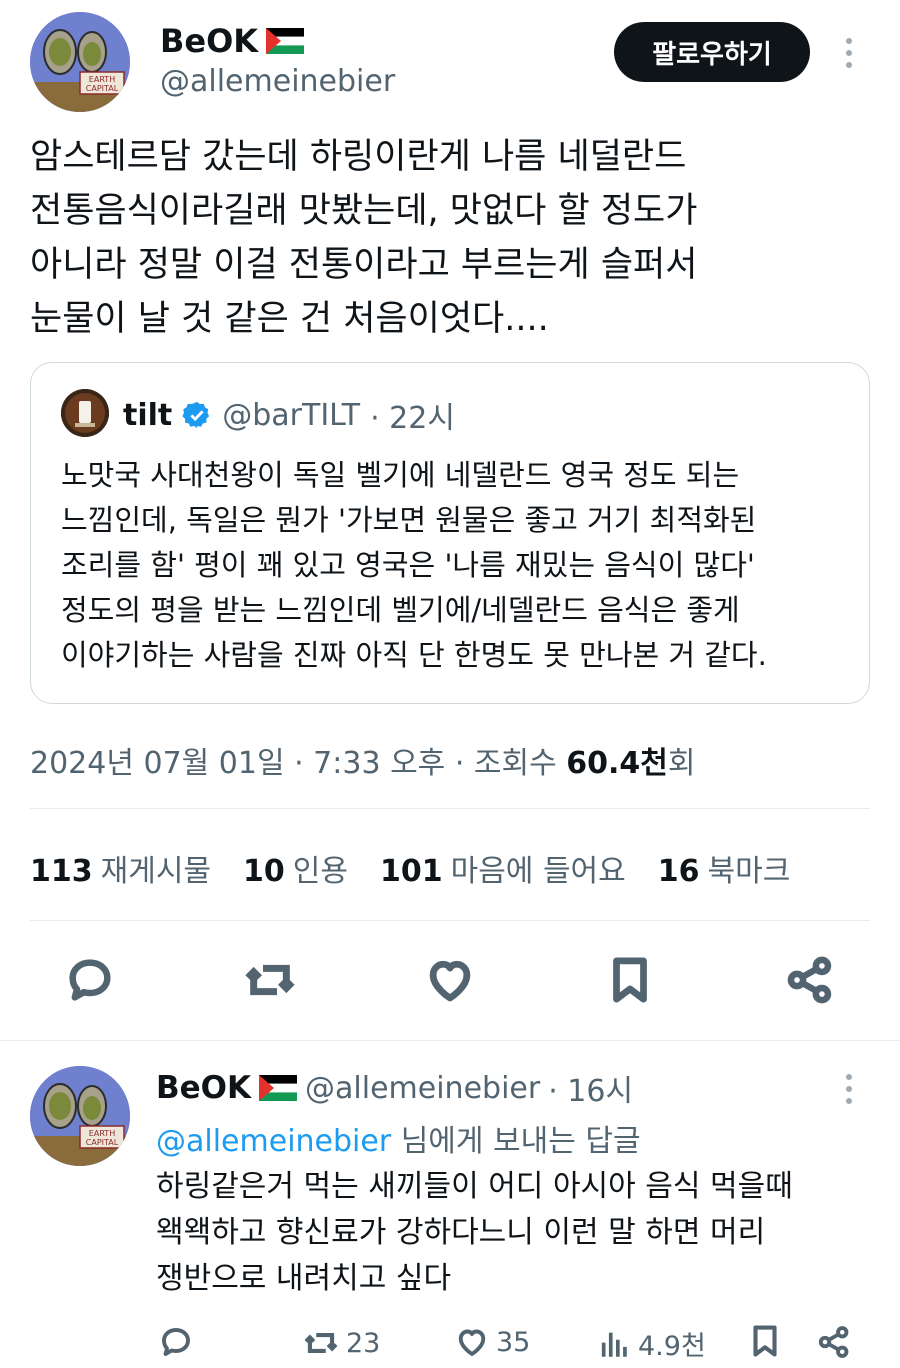 The height and width of the screenshot is (1368, 900). I want to click on reply-reply-button, so click(176, 1342).